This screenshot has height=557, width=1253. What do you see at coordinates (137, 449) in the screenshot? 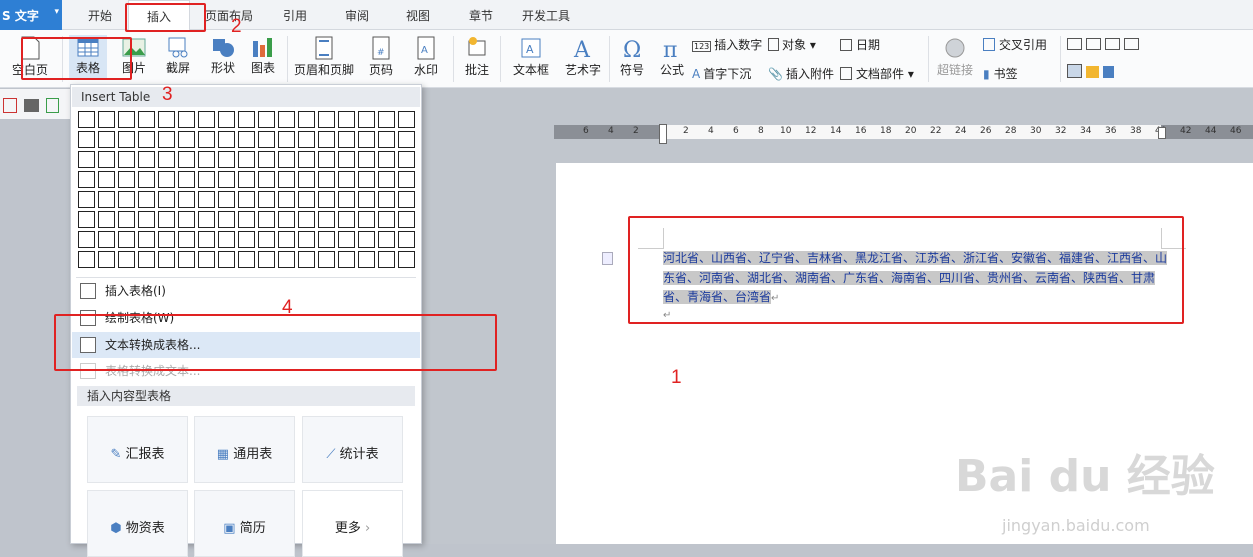
I see `report-table-card: ✎ 汇报表` at bounding box center [137, 449].